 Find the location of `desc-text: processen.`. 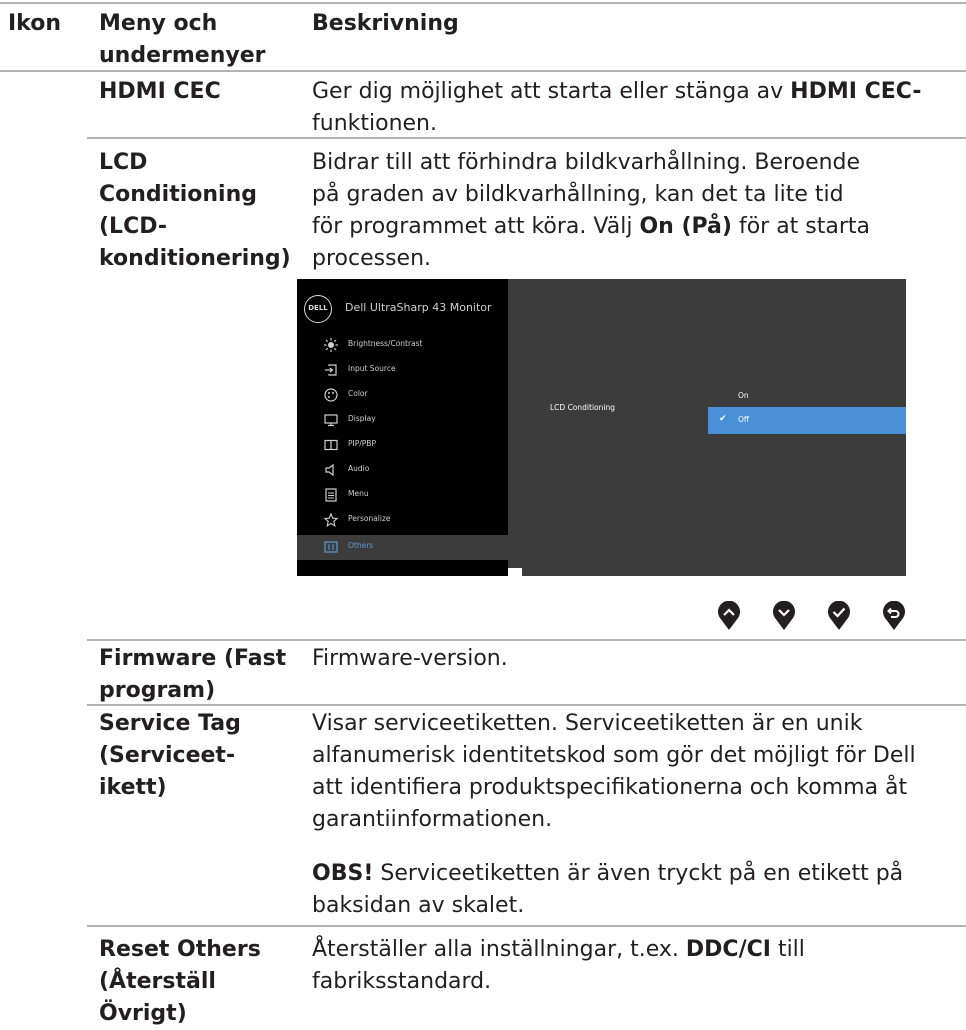

desc-text: processen. is located at coordinates (372, 258).